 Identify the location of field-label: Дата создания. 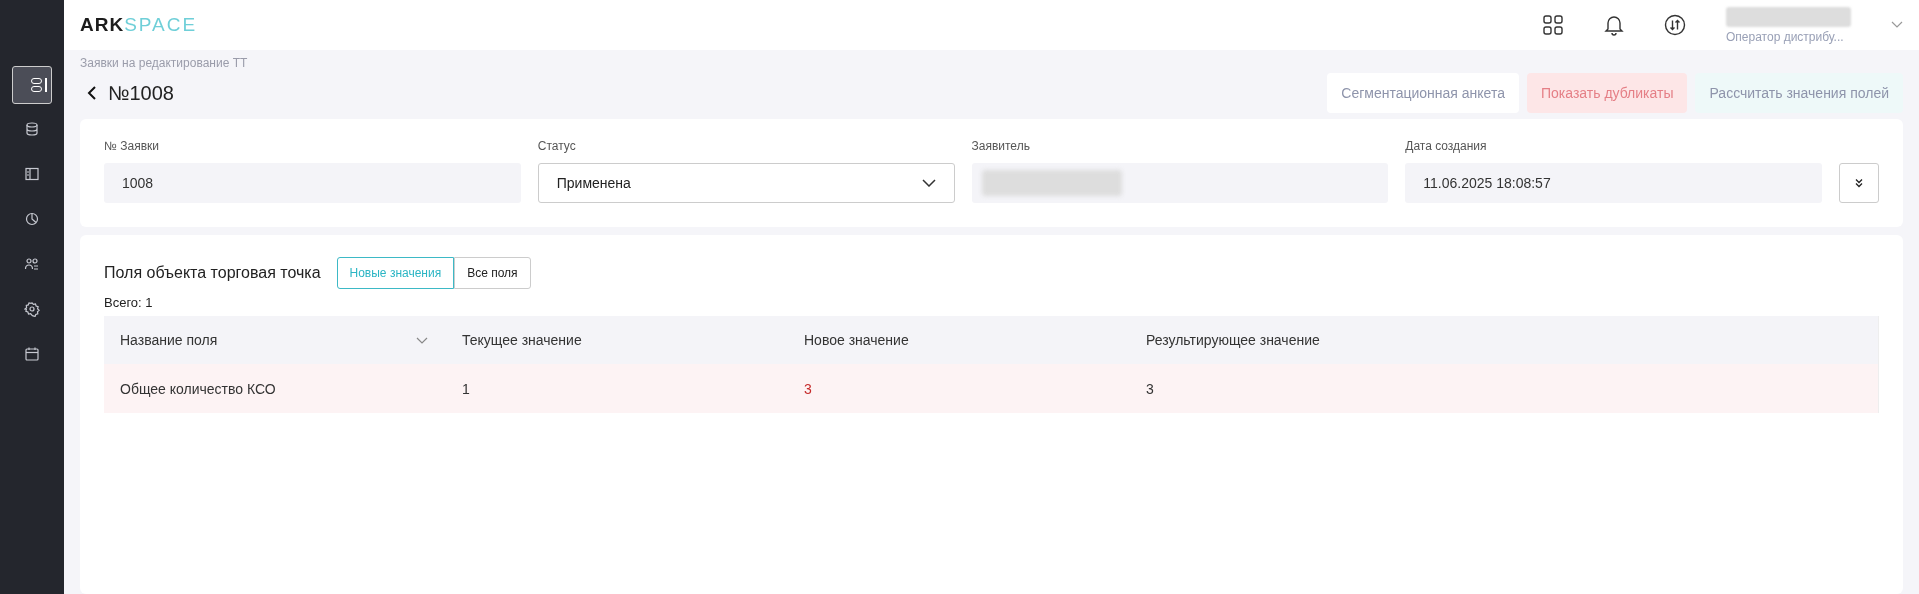
(1446, 146).